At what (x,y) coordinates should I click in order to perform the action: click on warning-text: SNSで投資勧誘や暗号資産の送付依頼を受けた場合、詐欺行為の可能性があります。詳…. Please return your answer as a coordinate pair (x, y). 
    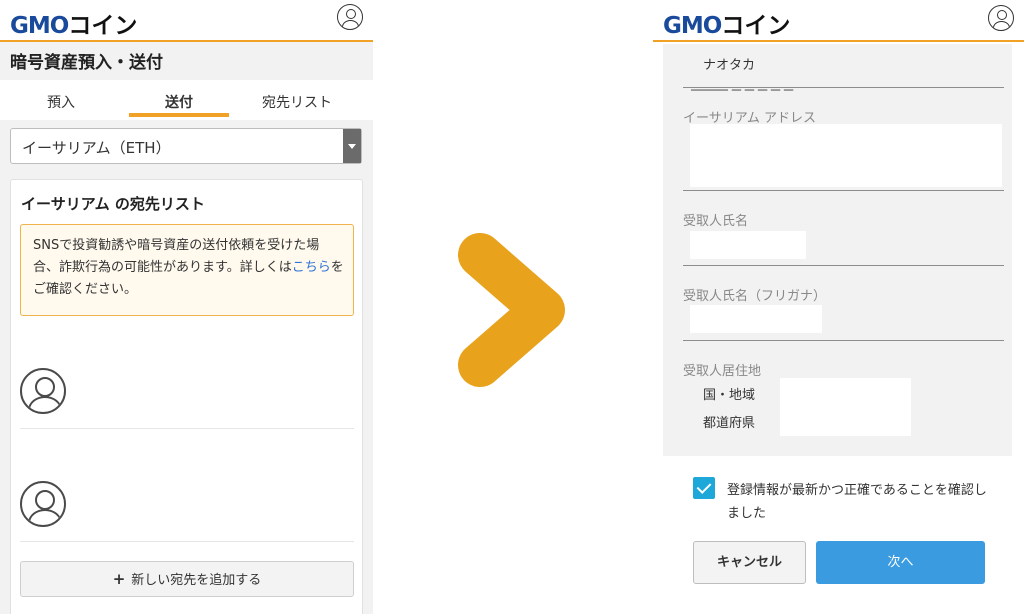
    Looking at the image, I should click on (176, 256).